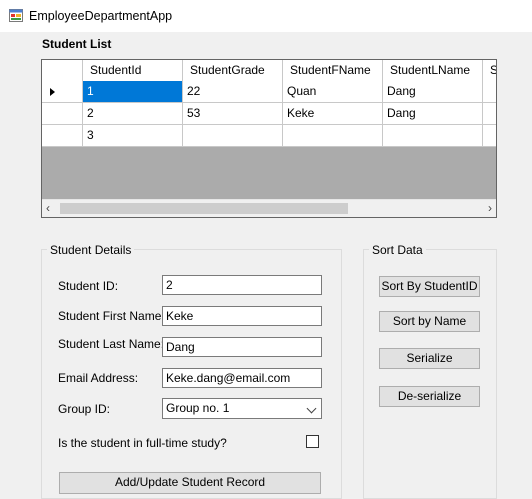 The image size is (532, 499). I want to click on title-bar: EmployeeDepartmentApp, so click(266, 16).